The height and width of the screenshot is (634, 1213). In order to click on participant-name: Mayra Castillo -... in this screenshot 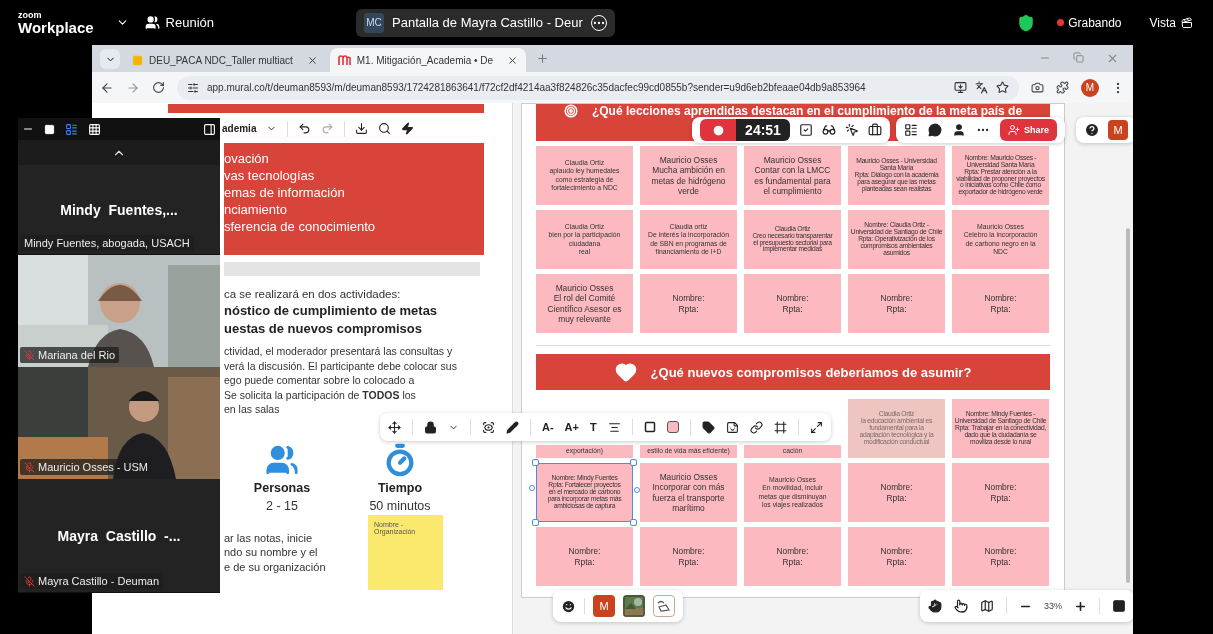, I will do `click(119, 535)`.